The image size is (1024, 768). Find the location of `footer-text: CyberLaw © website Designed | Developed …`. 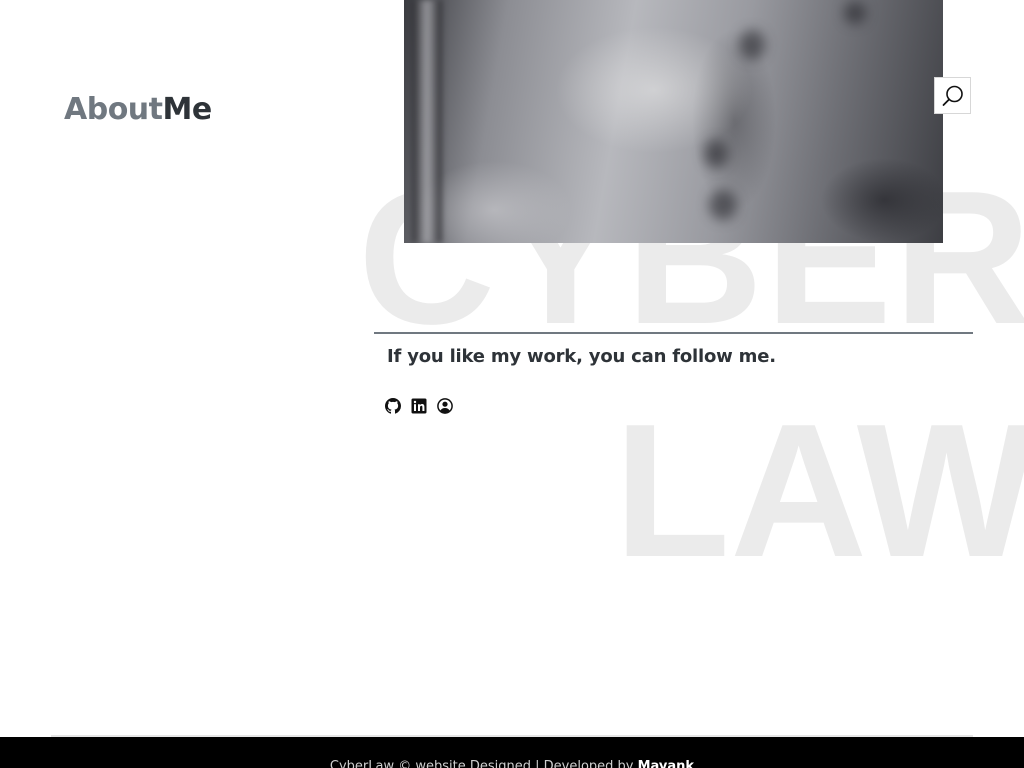

footer-text: CyberLaw © website Designed | Developed … is located at coordinates (512, 763).